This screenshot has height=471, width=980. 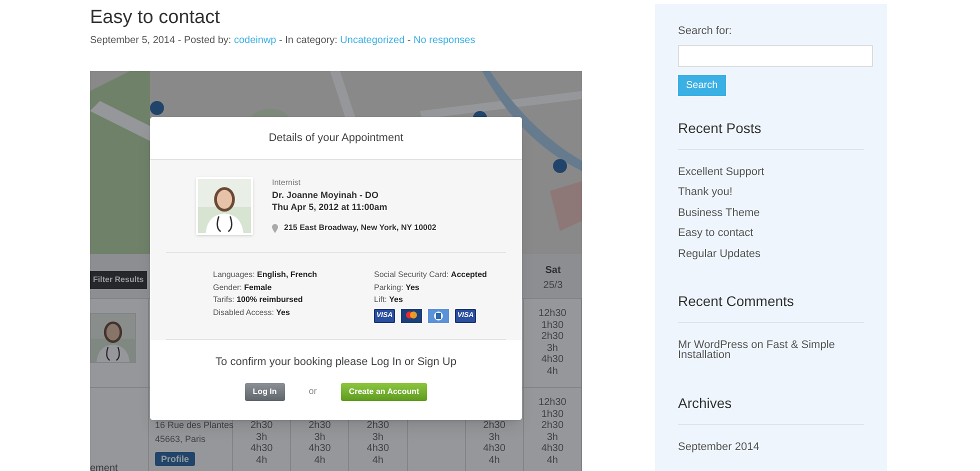 I want to click on widget-link: Excellent Support, so click(x=763, y=171).